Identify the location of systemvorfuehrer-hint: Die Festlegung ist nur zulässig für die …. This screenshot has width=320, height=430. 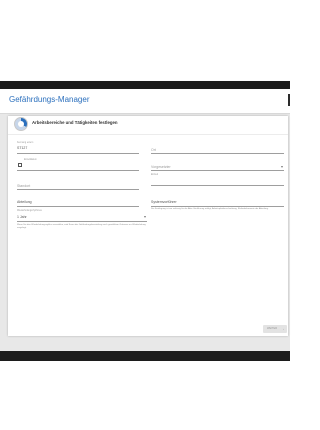
(210, 209).